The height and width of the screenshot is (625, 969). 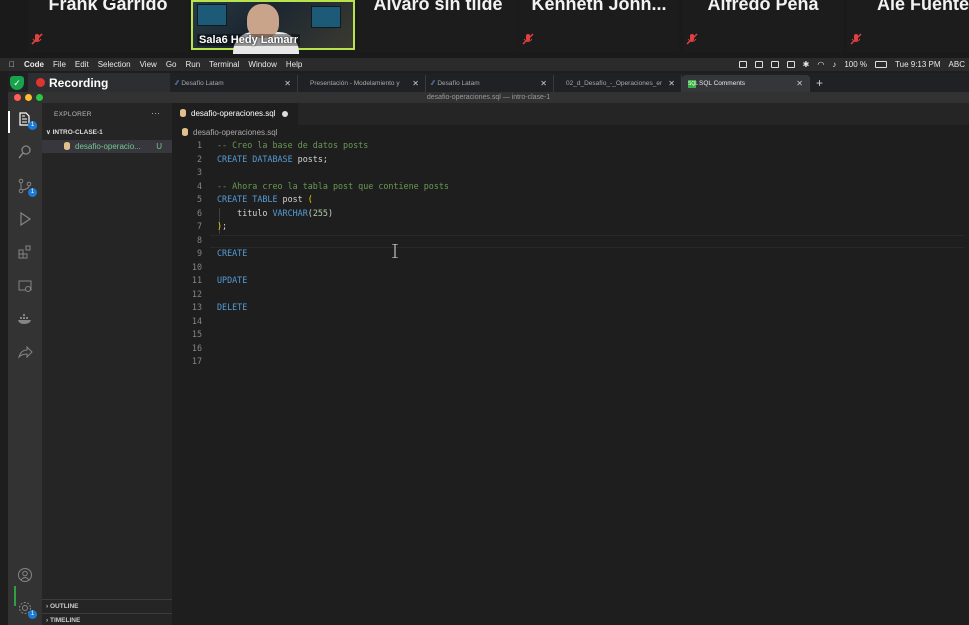 What do you see at coordinates (25, 286) in the screenshot?
I see `remote-explorer-icon` at bounding box center [25, 286].